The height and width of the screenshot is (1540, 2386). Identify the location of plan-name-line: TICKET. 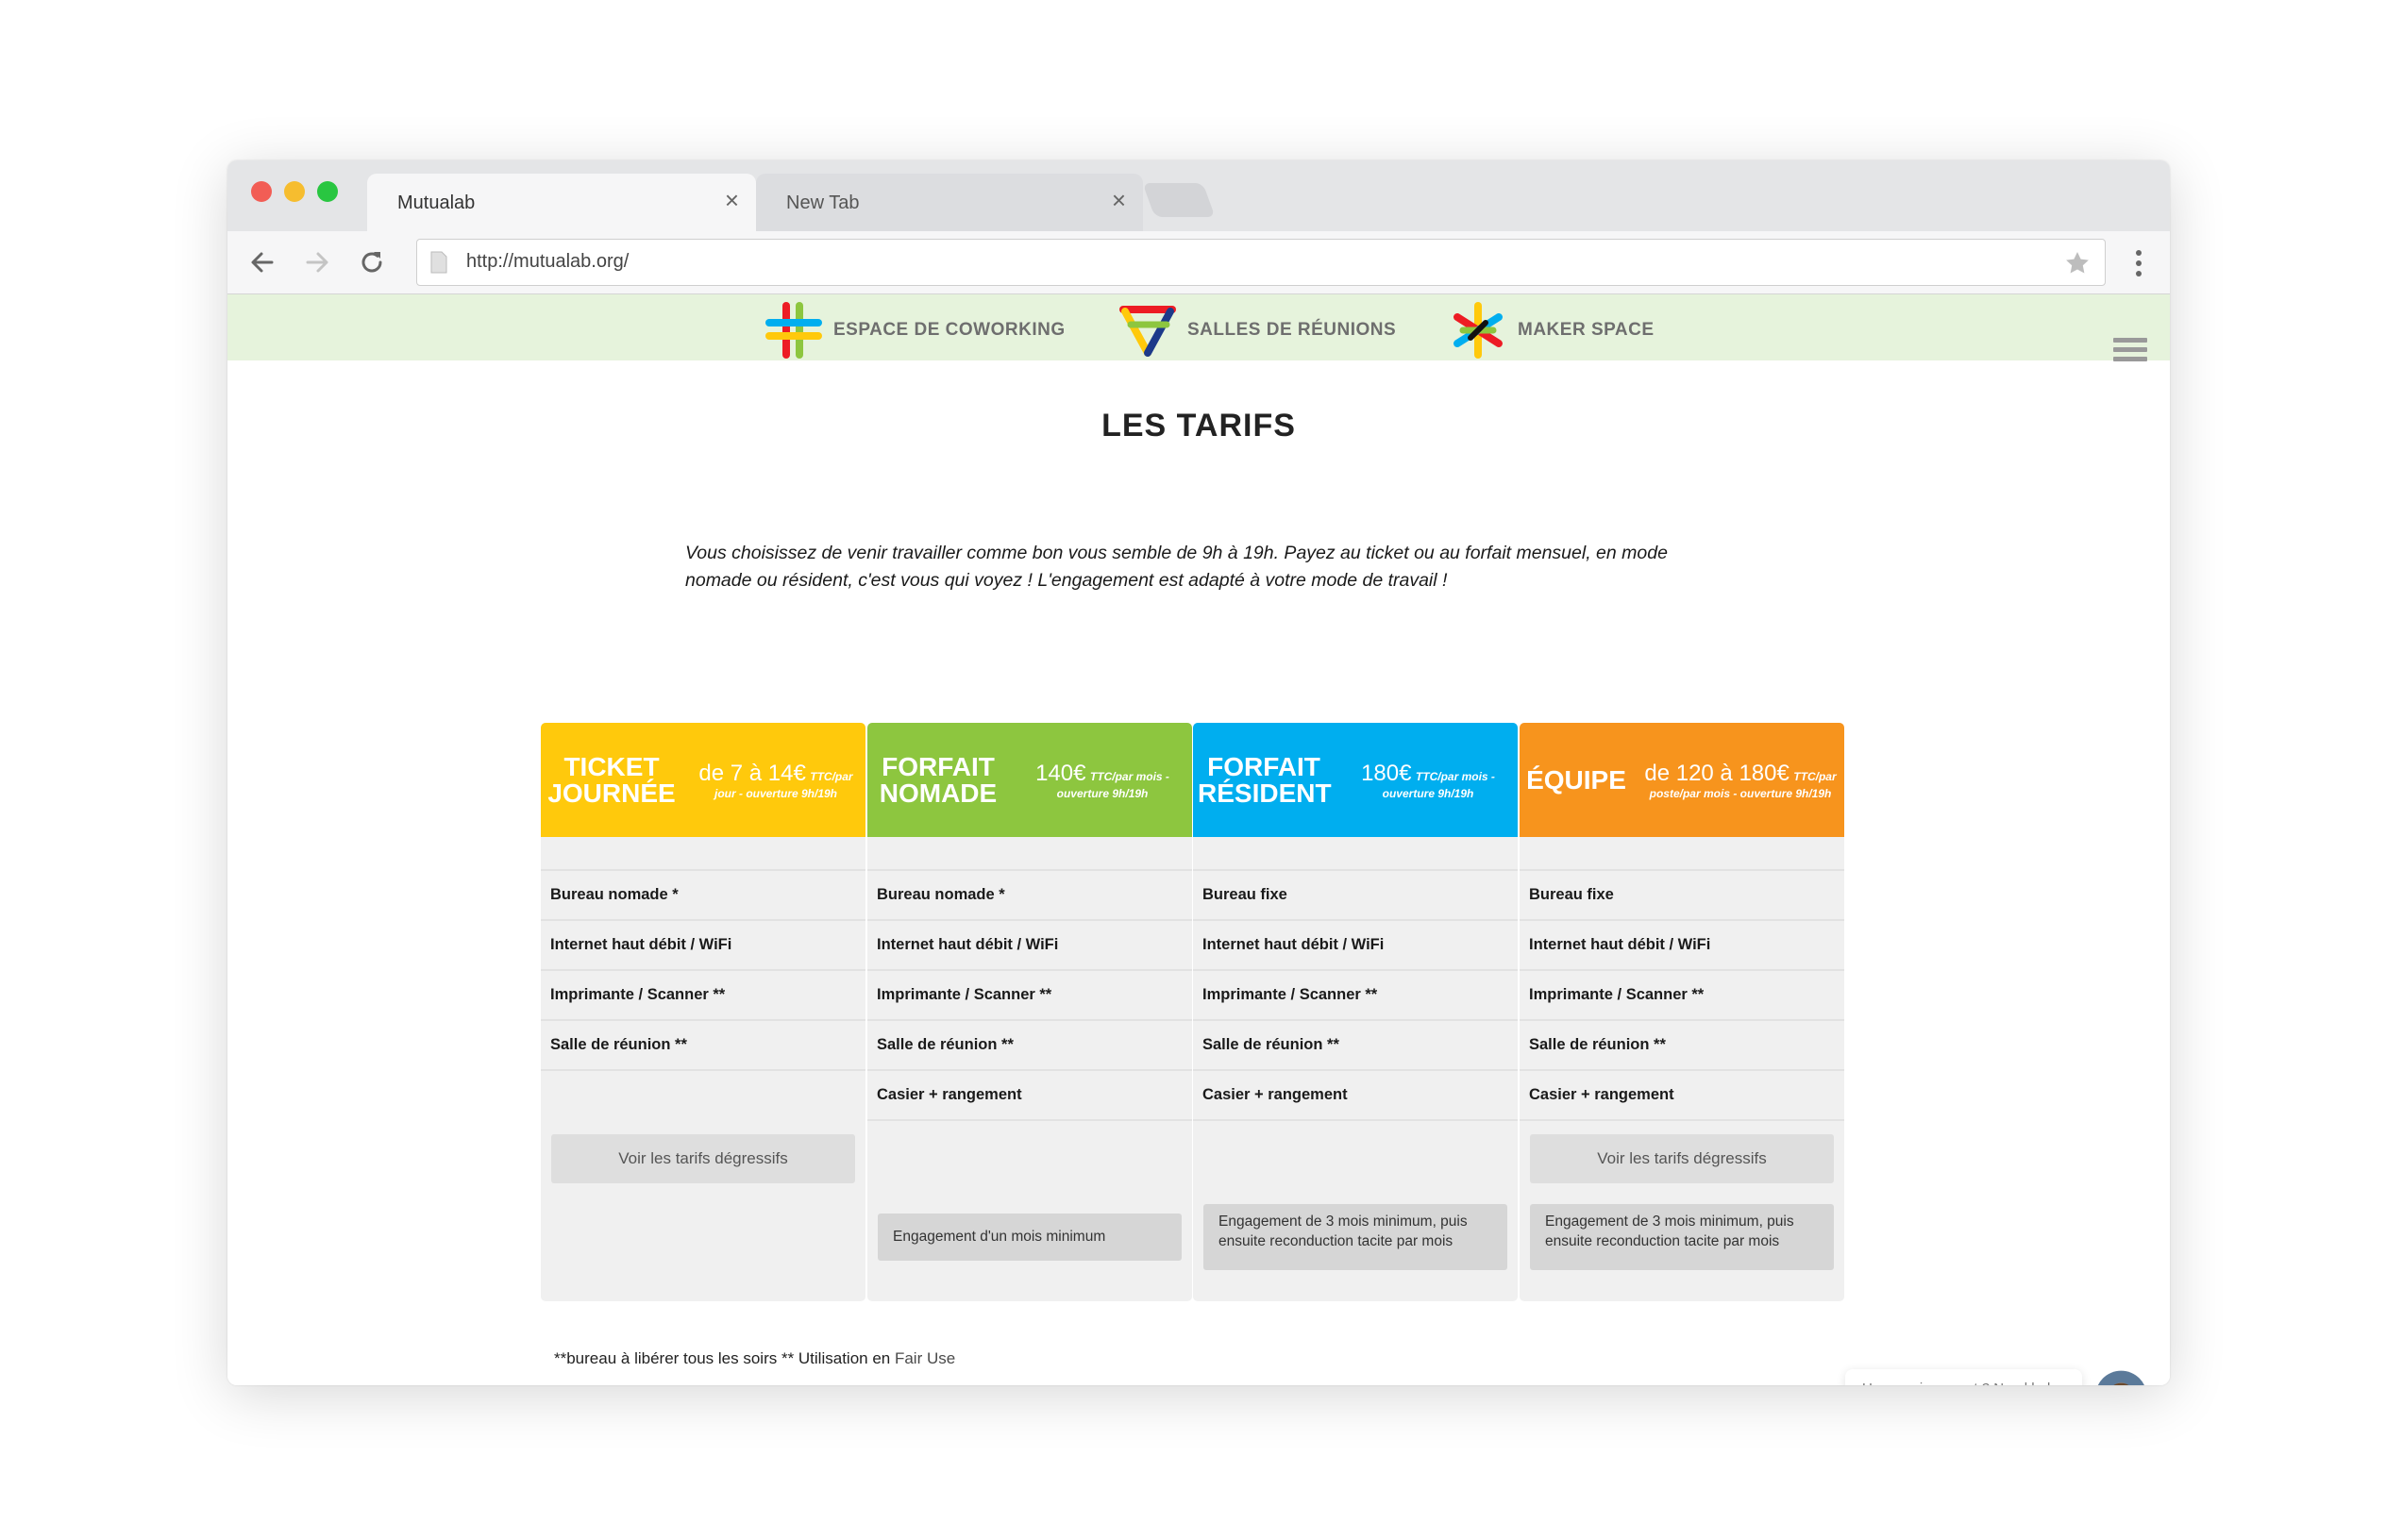
(611, 766).